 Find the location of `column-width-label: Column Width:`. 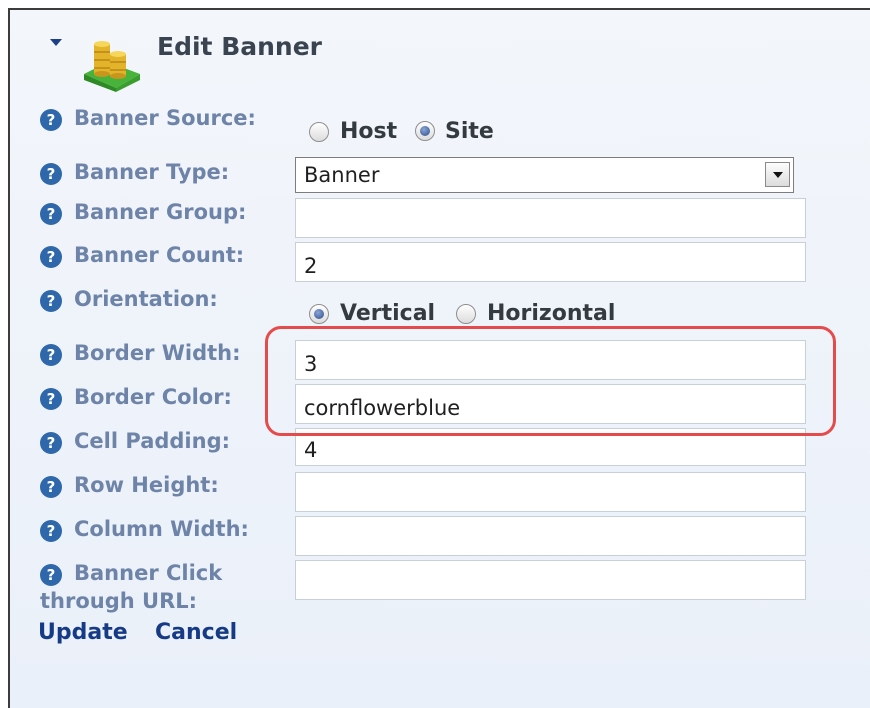

column-width-label: Column Width: is located at coordinates (161, 529).